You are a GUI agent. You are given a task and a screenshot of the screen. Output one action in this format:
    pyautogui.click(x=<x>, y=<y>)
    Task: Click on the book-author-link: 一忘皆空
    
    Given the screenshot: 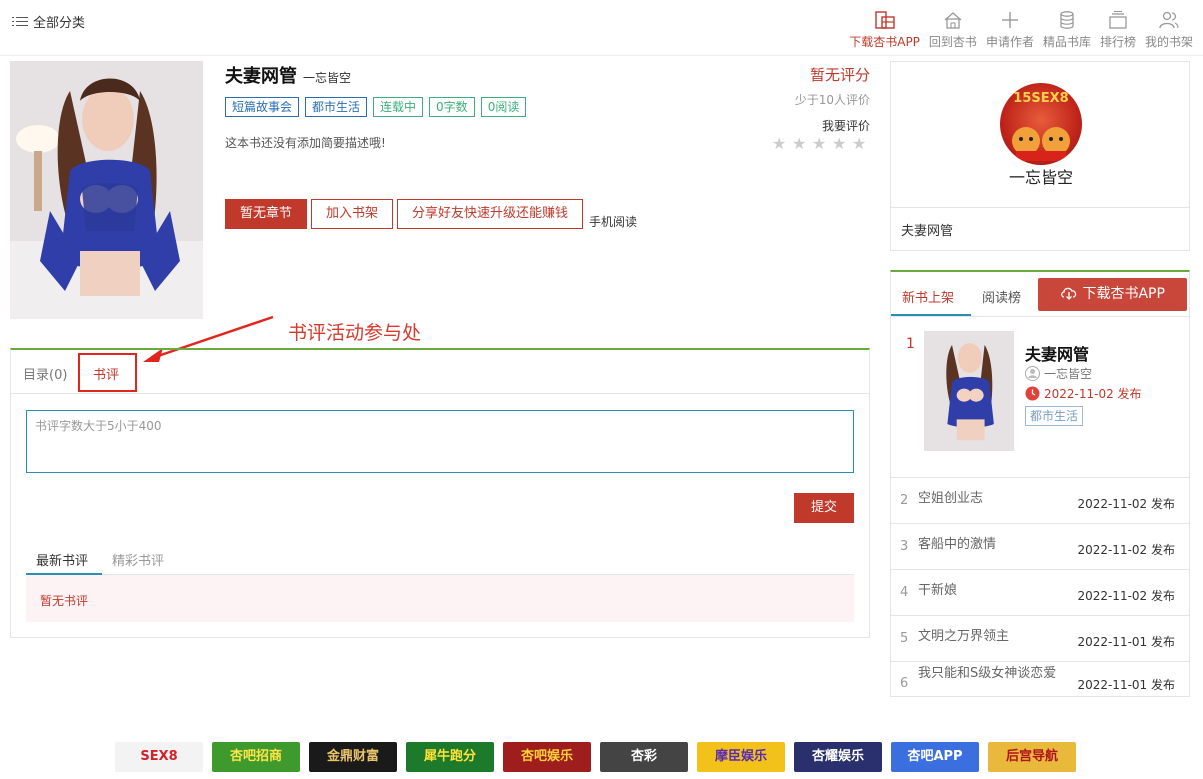 What is the action you would take?
    pyautogui.click(x=327, y=77)
    